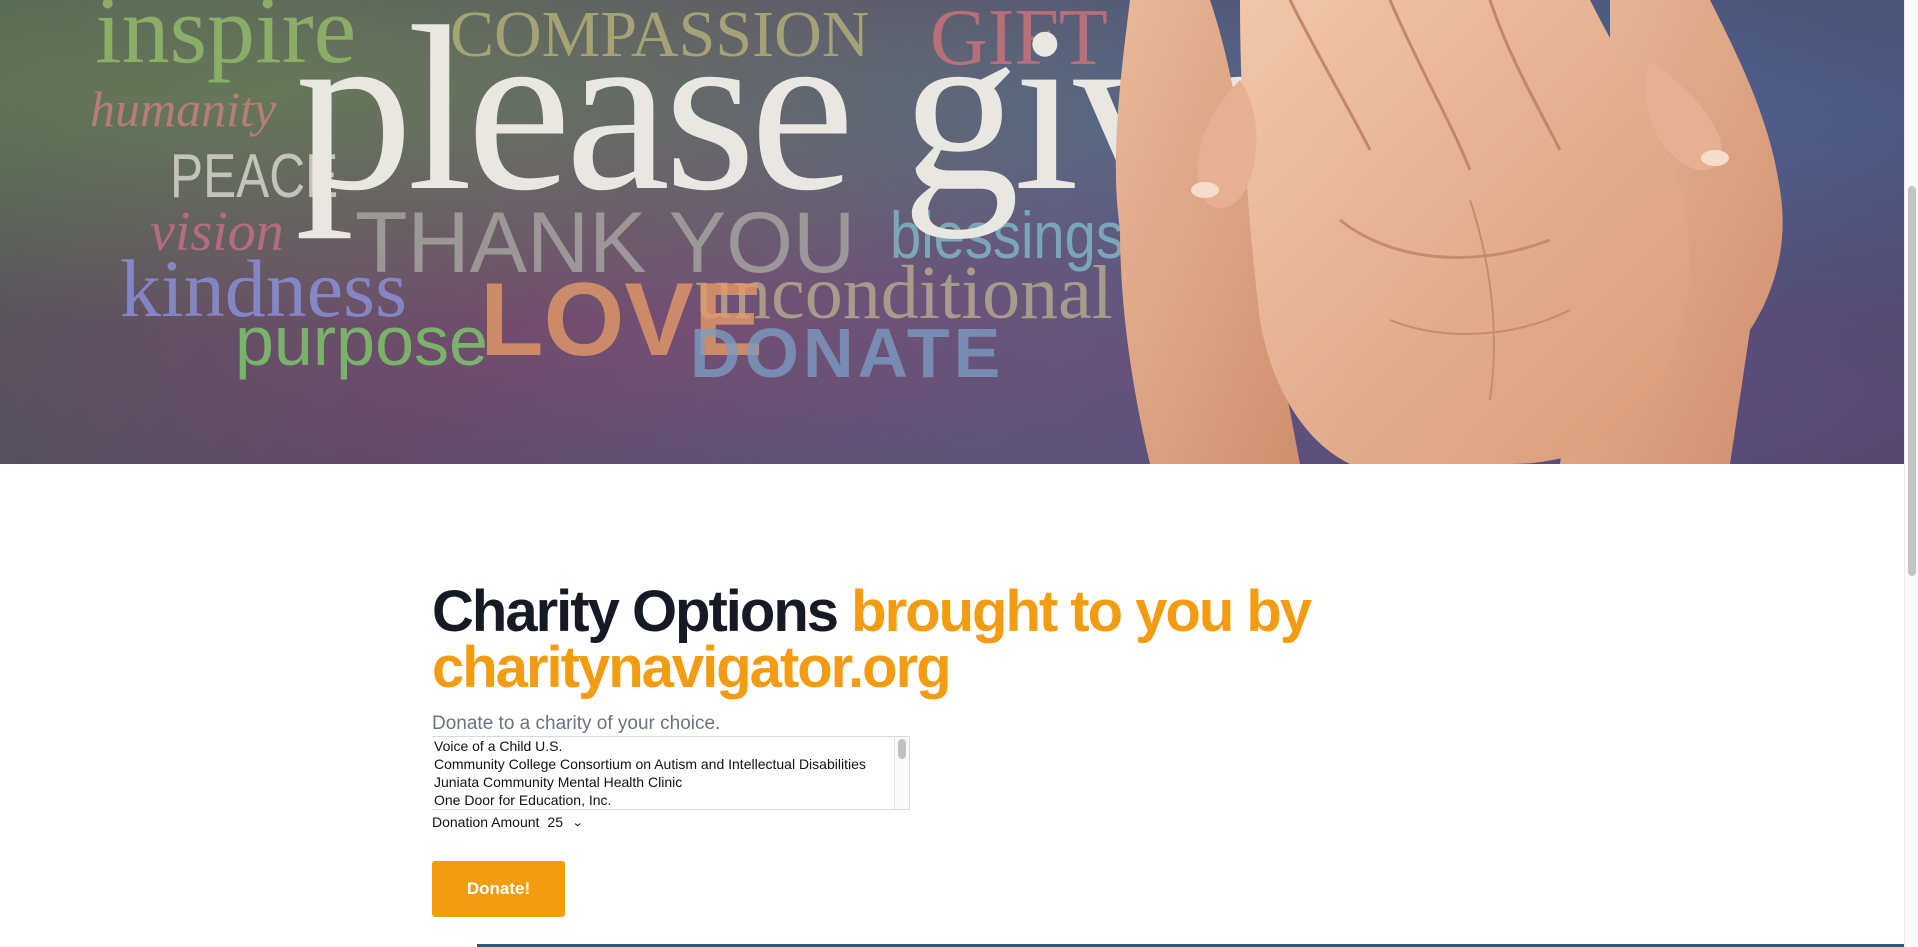  What do you see at coordinates (901, 773) in the screenshot?
I see `list-scrollbar` at bounding box center [901, 773].